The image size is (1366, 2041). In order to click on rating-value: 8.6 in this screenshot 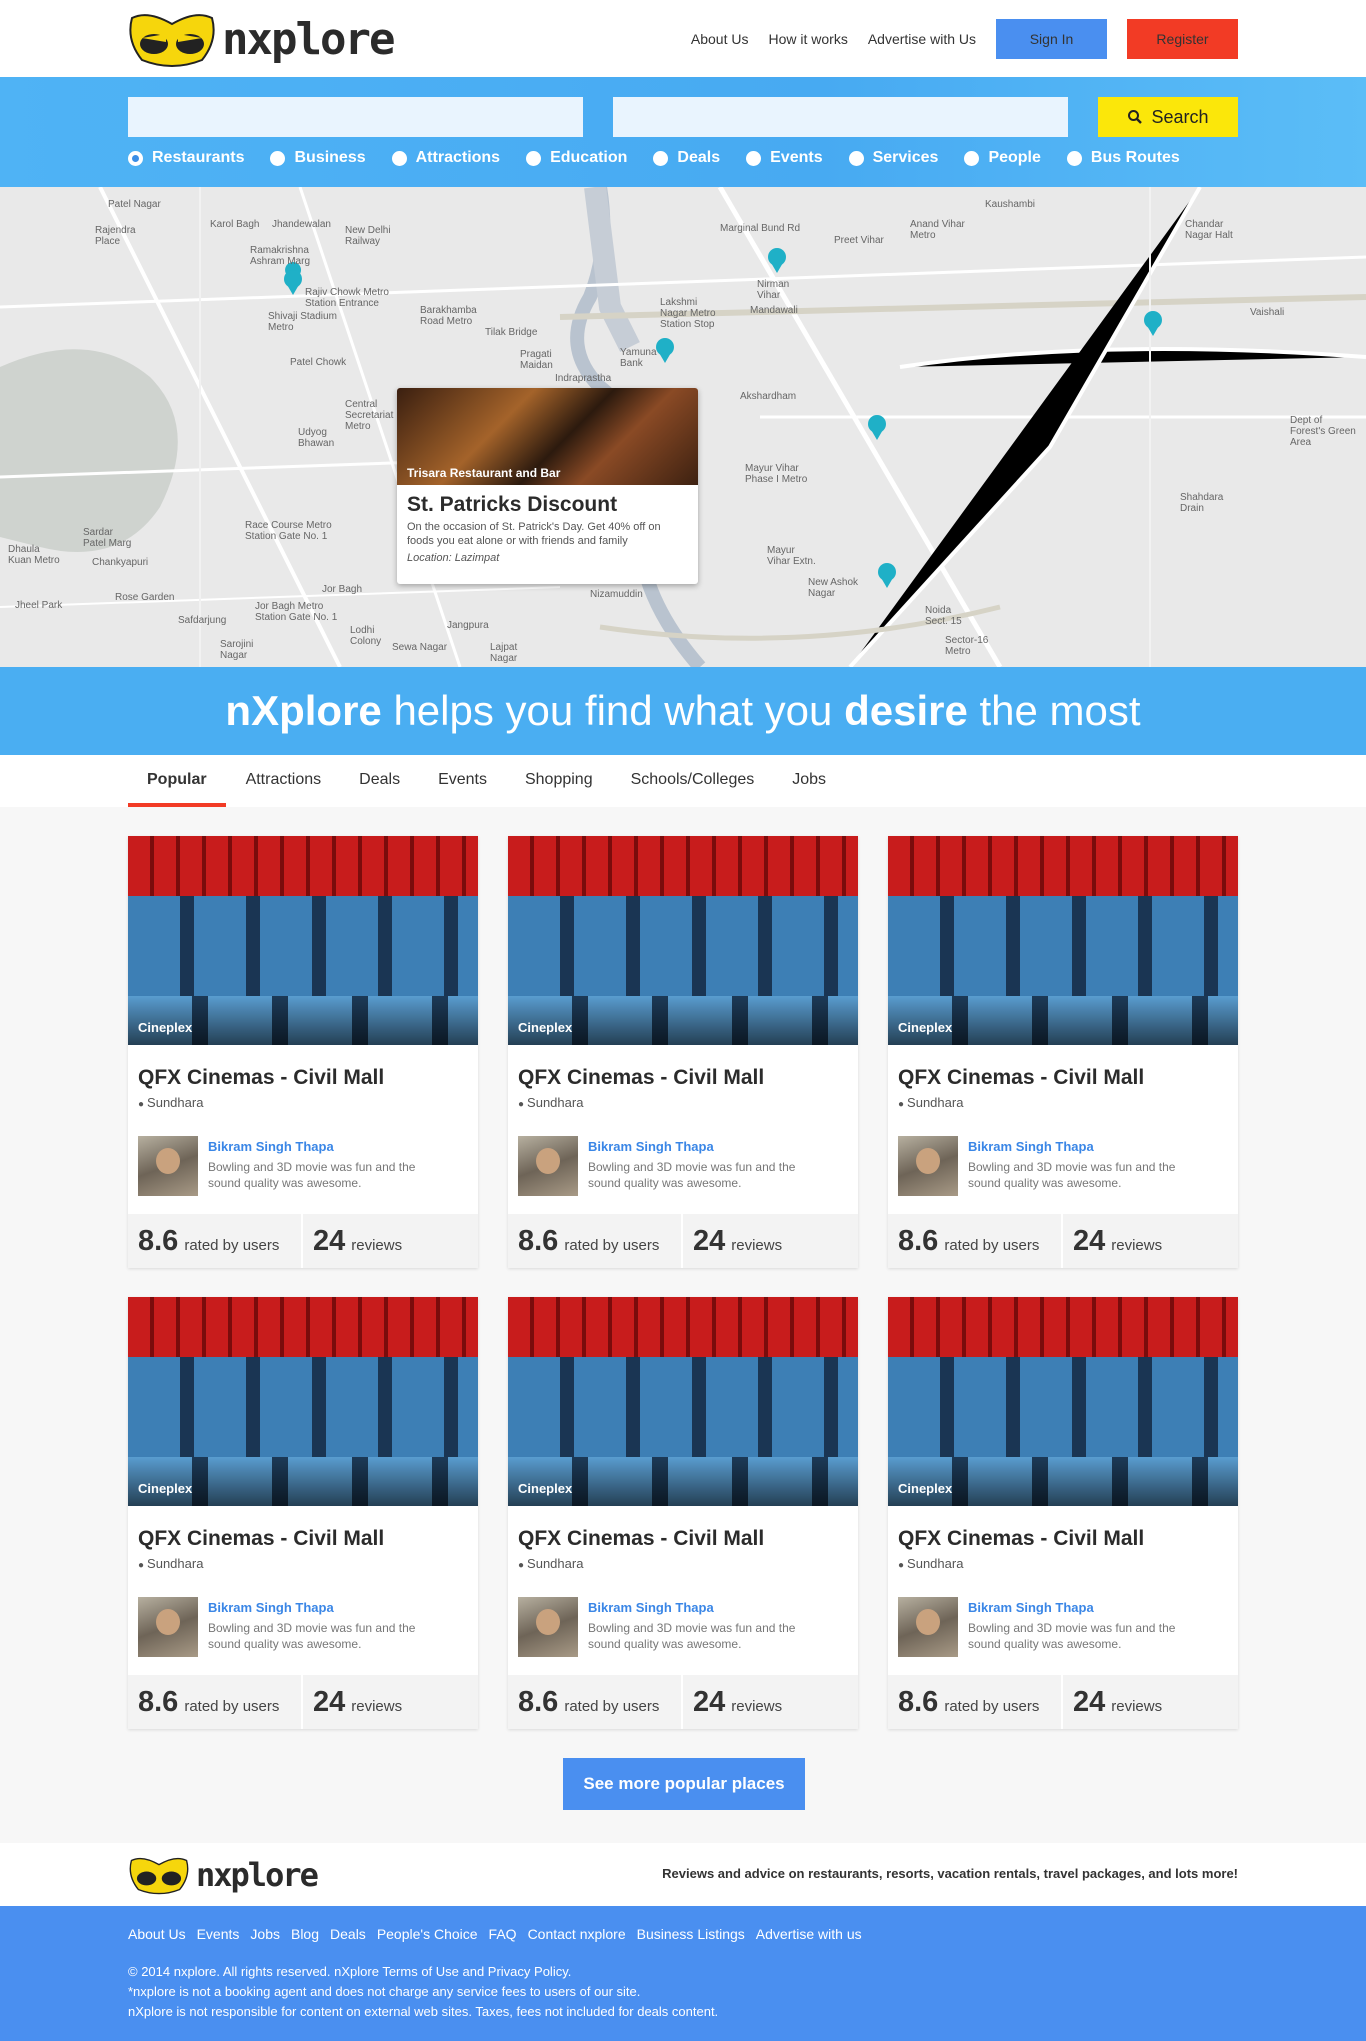, I will do `click(538, 1240)`.